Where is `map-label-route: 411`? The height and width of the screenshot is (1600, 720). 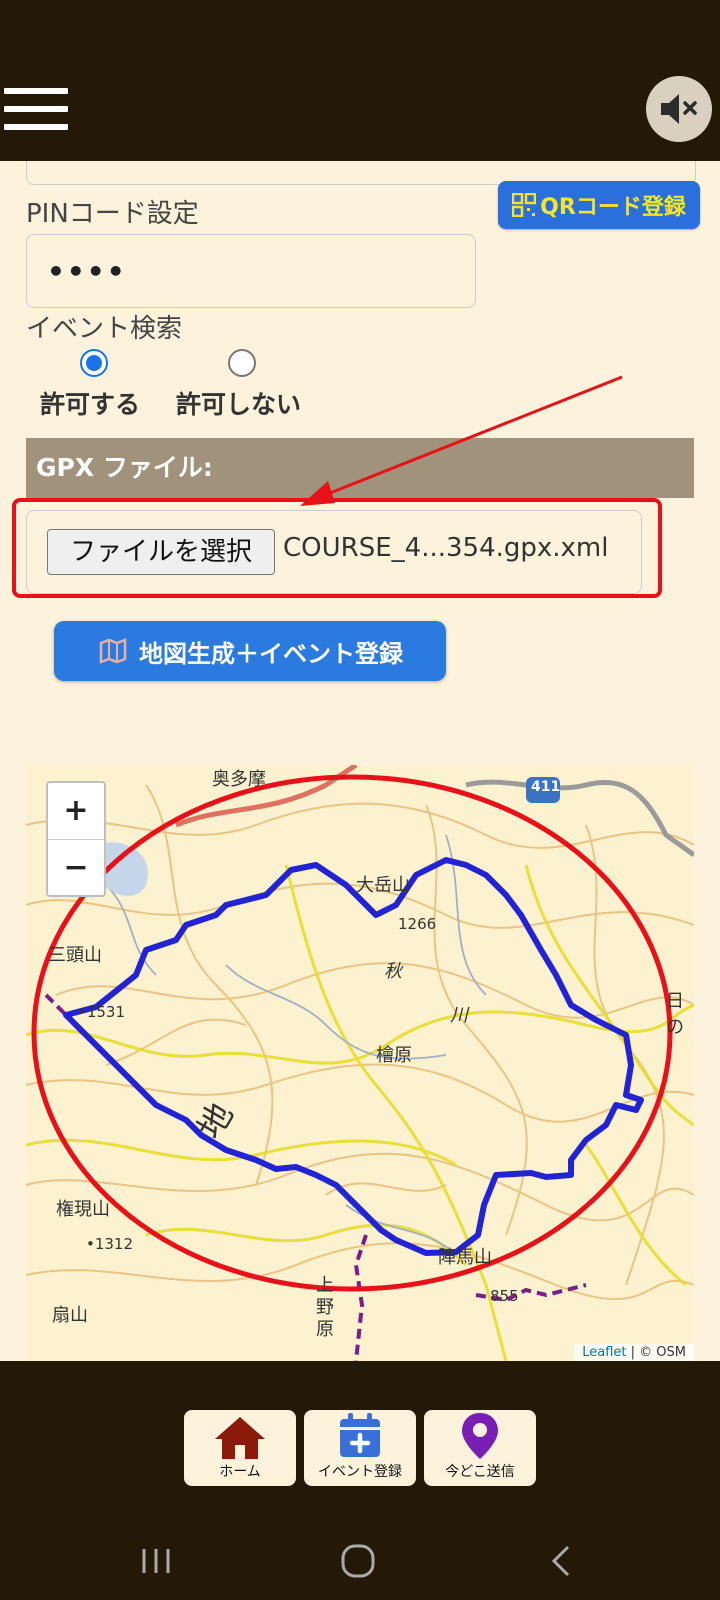
map-label-route: 411 is located at coordinates (546, 787).